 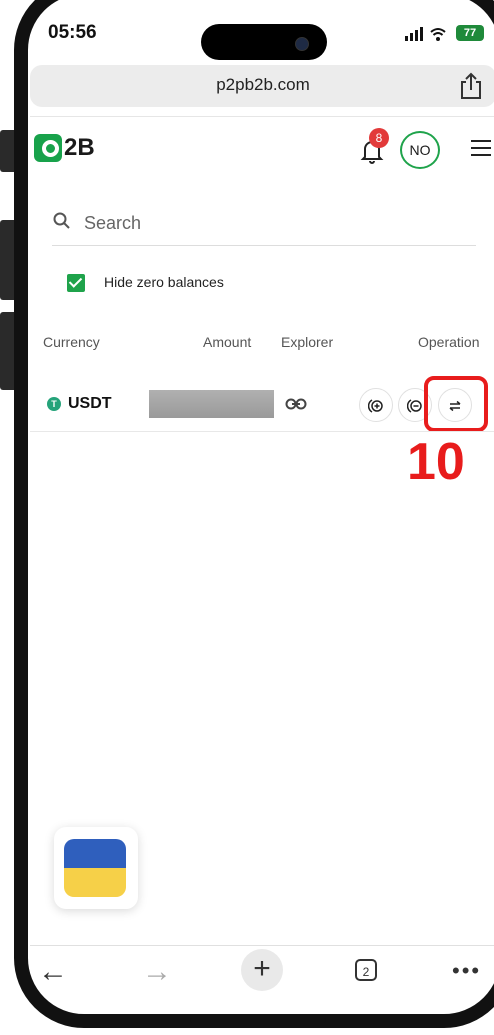 What do you see at coordinates (79, 147) in the screenshot?
I see `logo-text: 2B` at bounding box center [79, 147].